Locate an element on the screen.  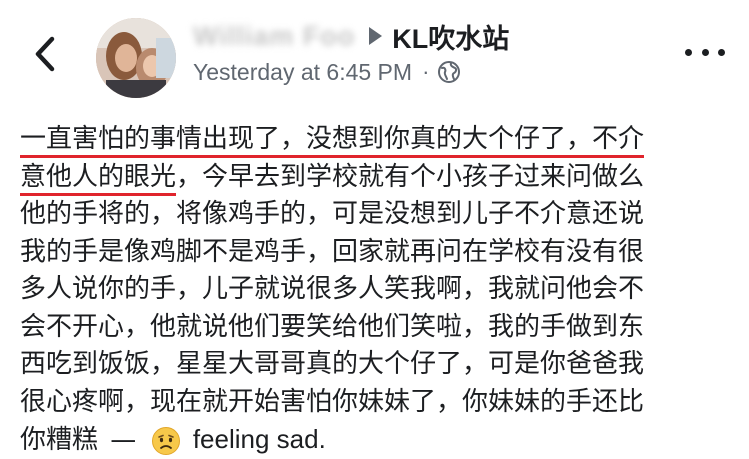
post-text-line: 你糟糕 — feeling sad. is located at coordinates (375, 440).